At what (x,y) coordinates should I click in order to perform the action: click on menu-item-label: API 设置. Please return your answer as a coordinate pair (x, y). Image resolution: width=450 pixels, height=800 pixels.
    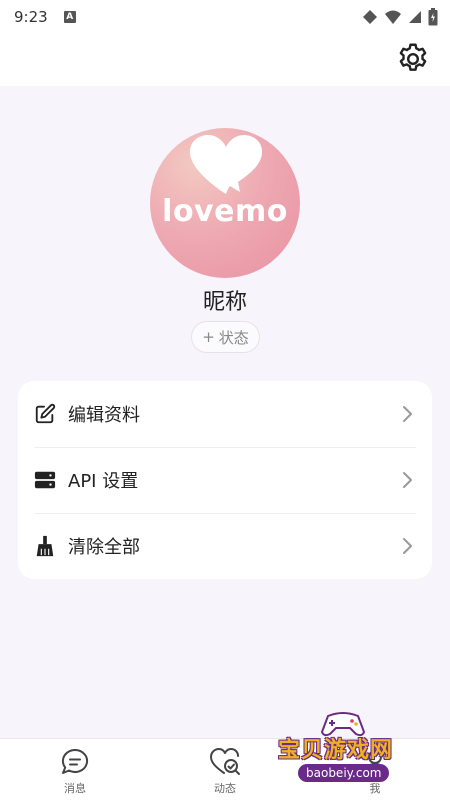
    Looking at the image, I should click on (103, 481).